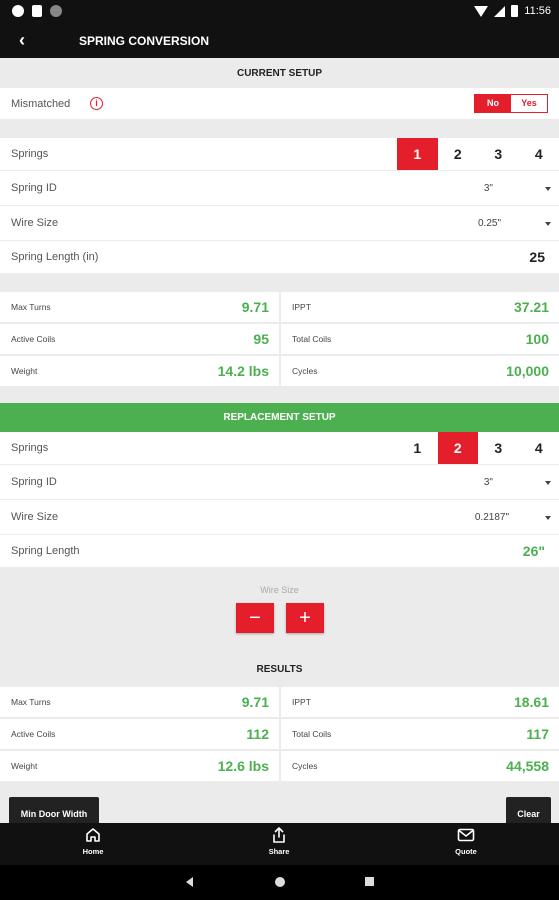 Image resolution: width=559 pixels, height=900 pixels. Describe the element at coordinates (37, 11) in the screenshot. I see `sd-card-icon` at that location.